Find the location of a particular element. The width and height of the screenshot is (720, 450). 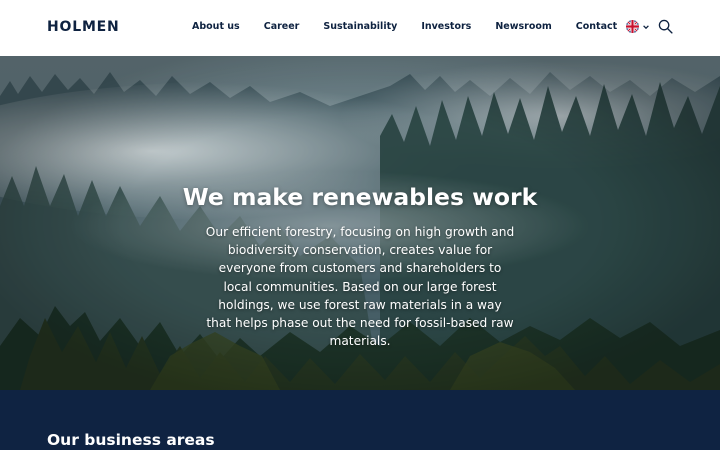

language-selector is located at coordinates (638, 26).